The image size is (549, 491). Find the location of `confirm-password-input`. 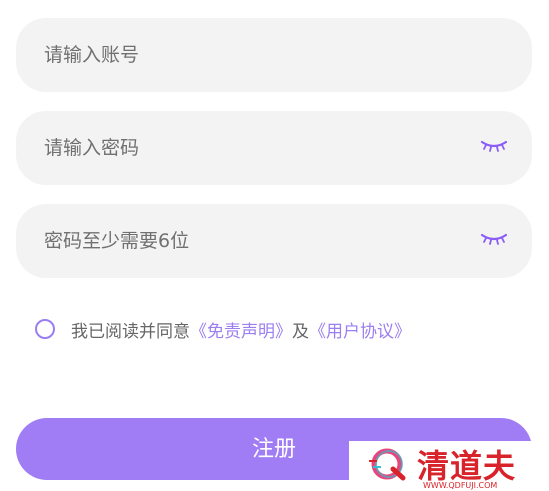

confirm-password-input is located at coordinates (254, 241).